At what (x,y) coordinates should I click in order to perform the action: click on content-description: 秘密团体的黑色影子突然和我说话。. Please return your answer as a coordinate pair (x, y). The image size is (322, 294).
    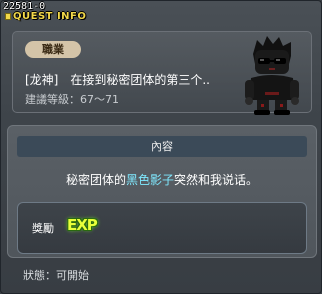
    Looking at the image, I should click on (162, 179).